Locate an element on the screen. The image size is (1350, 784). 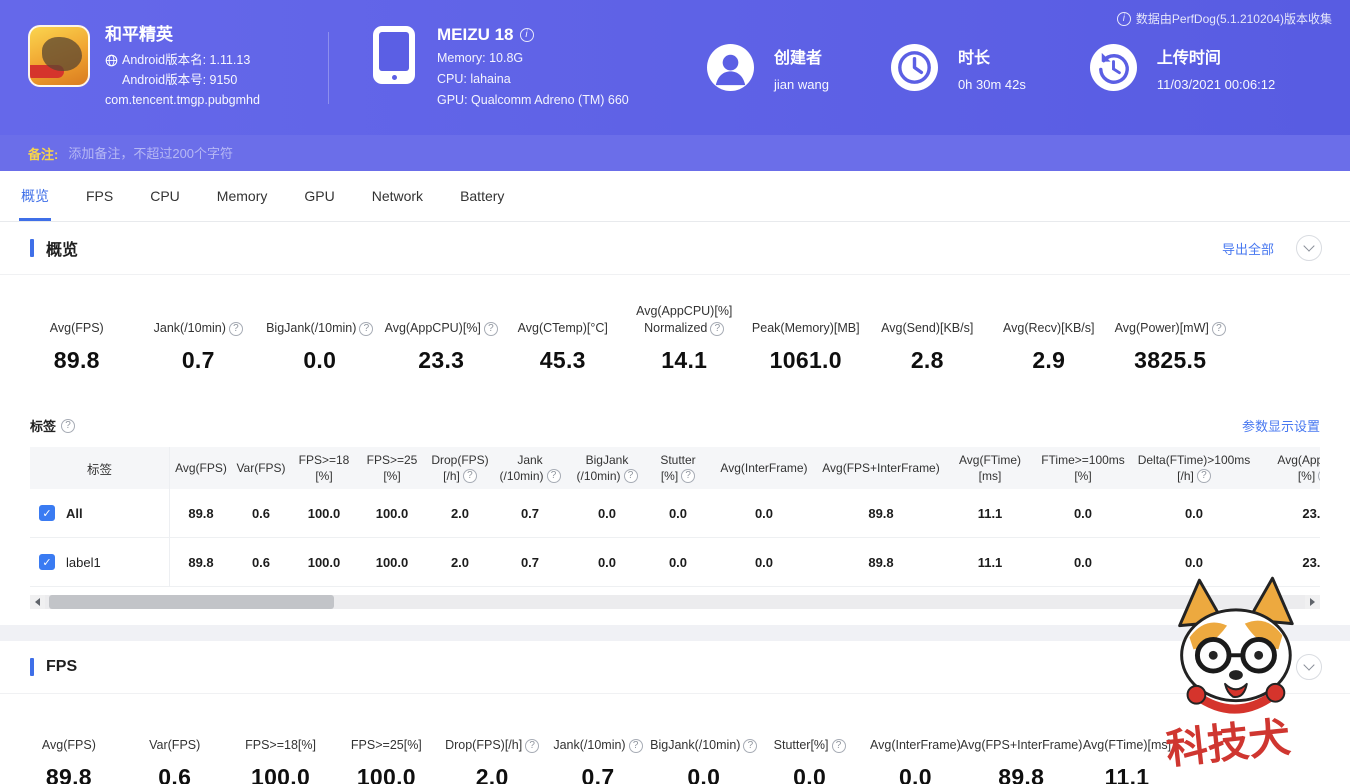
labels-title: 标签 is located at coordinates (43, 426).